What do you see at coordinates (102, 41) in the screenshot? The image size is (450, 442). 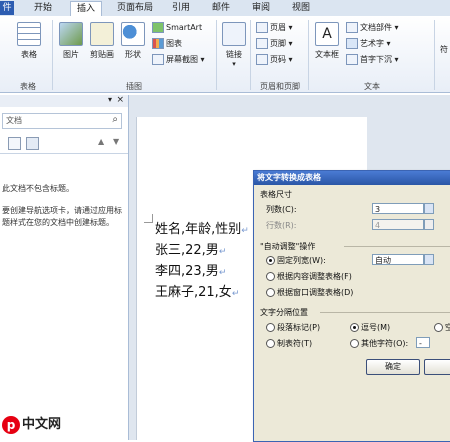 I see `insert-clipart-button: 剪贴画` at bounding box center [102, 41].